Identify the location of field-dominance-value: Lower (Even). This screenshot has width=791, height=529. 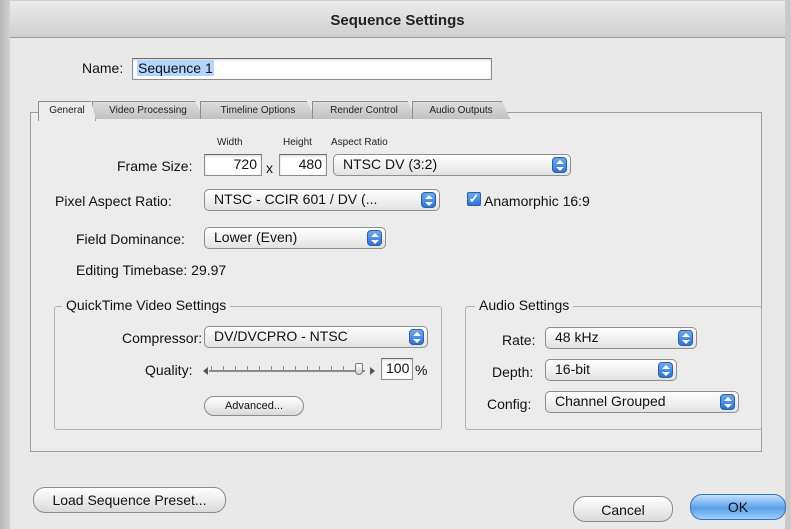
(256, 237).